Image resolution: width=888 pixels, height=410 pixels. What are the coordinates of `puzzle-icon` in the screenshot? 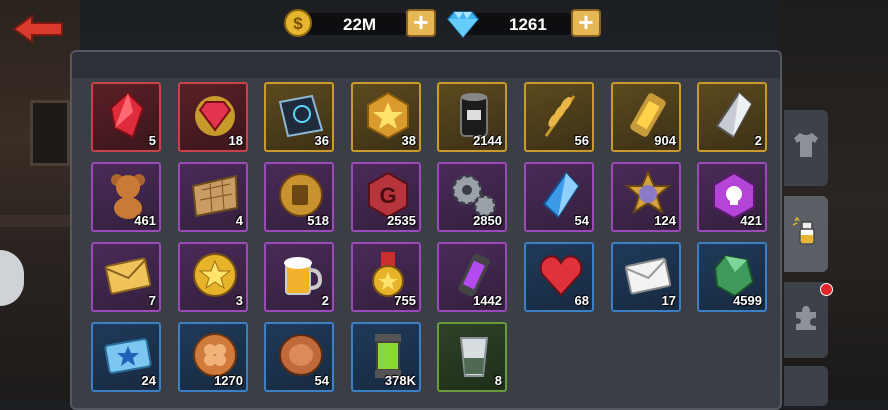 It's located at (806, 318).